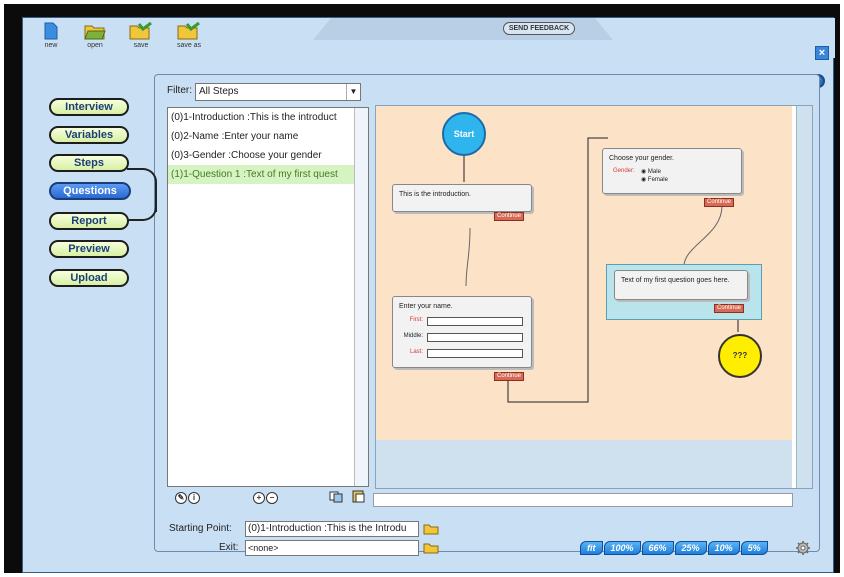 The image size is (844, 577). I want to click on name-node: Enter your name. First: Middle: Last:, so click(462, 332).